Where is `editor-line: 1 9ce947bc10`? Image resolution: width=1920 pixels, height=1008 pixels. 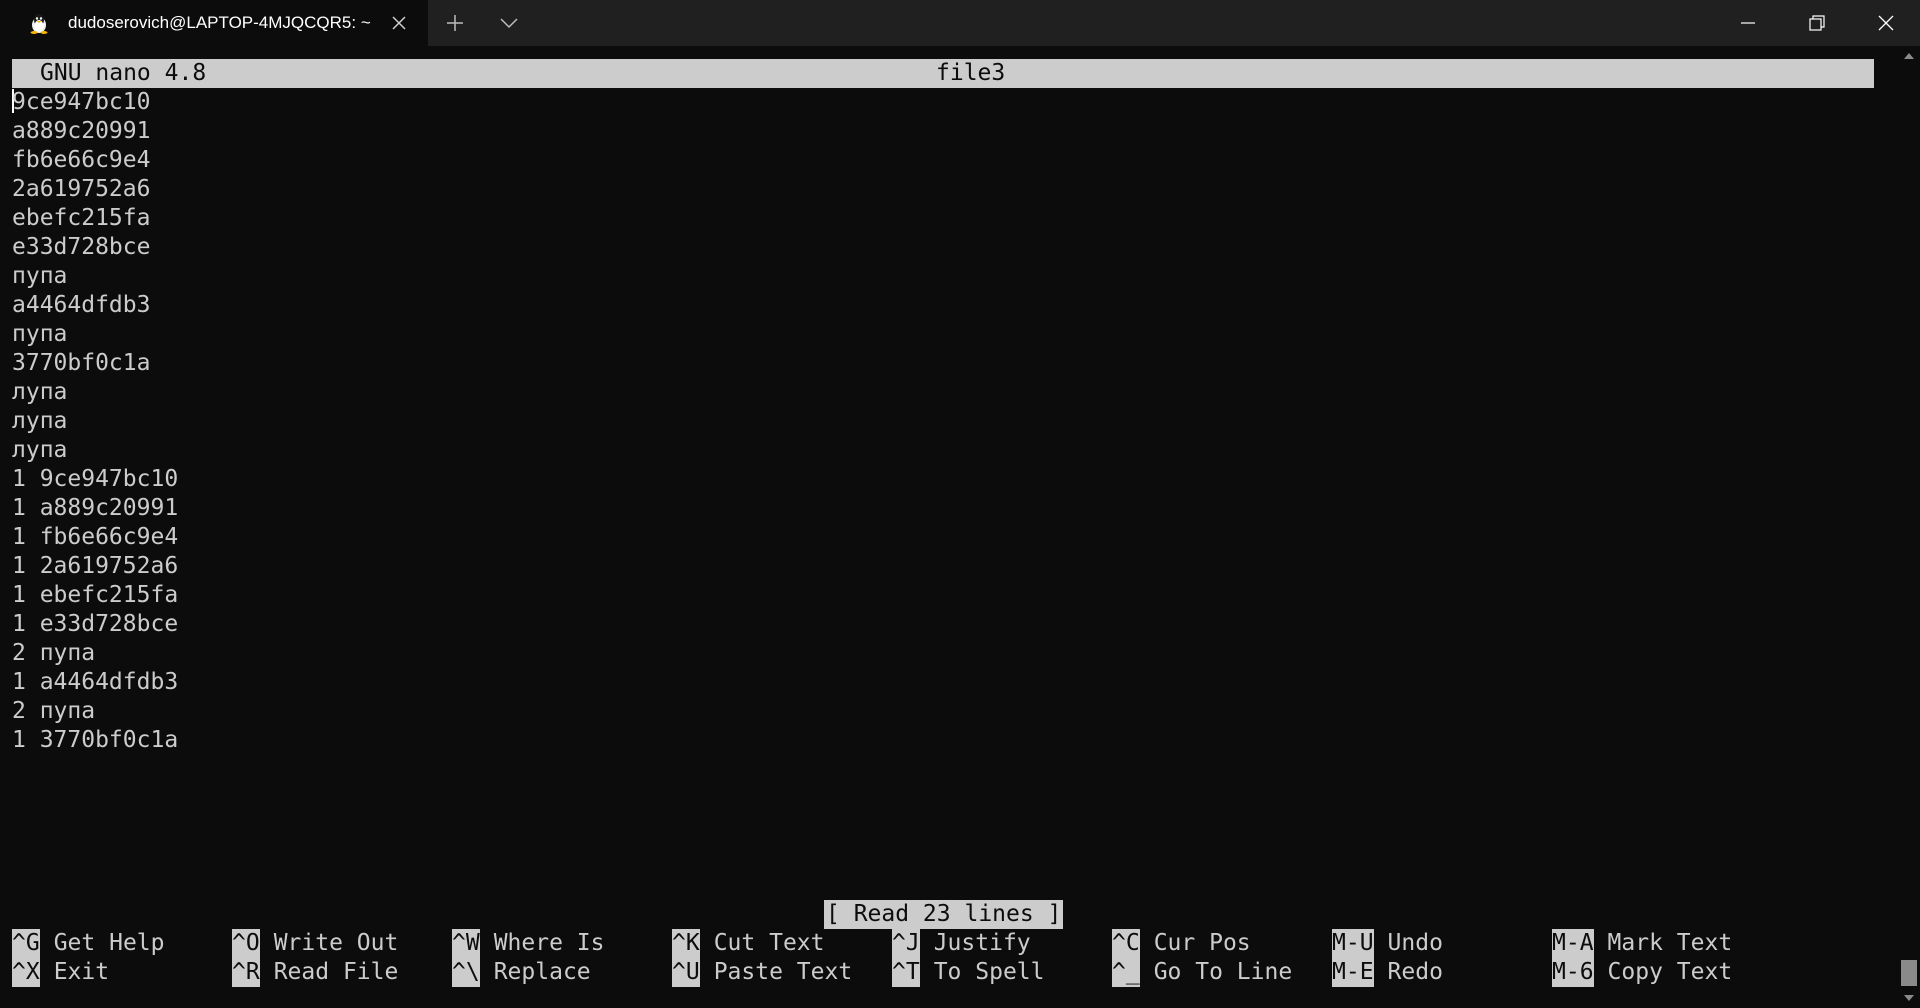 editor-line: 1 9ce947bc10 is located at coordinates (943, 479).